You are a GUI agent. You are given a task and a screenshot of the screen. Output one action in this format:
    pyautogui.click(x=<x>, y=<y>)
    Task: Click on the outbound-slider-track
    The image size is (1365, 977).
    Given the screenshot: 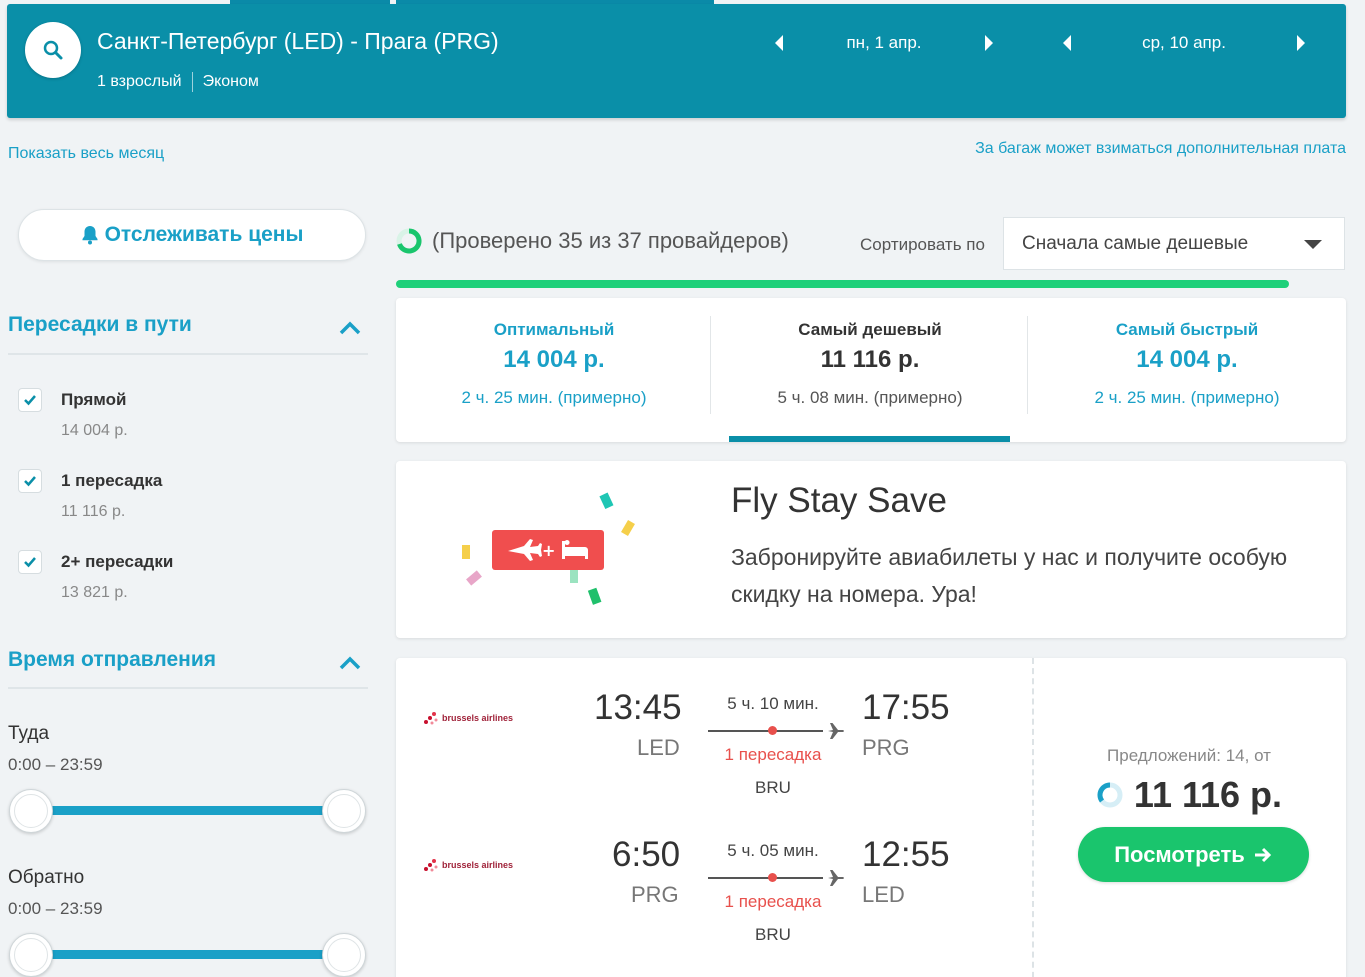 What is the action you would take?
    pyautogui.click(x=187, y=810)
    